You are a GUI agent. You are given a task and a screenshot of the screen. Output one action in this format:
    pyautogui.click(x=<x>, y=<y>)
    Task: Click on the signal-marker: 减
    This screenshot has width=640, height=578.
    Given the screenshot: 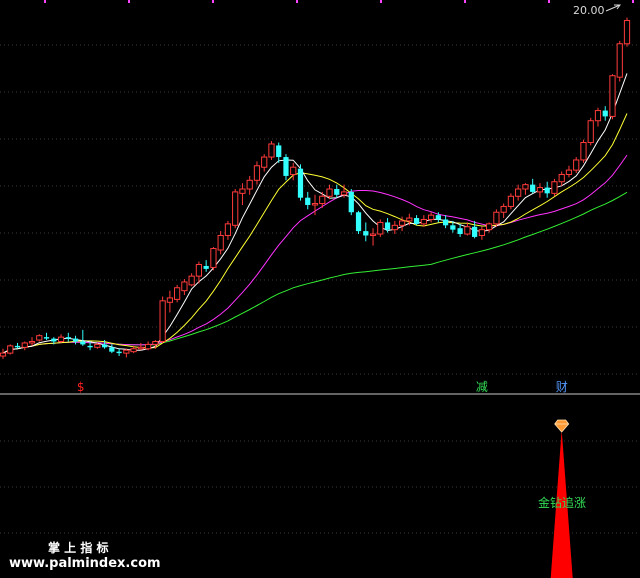 What is the action you would take?
    pyautogui.click(x=482, y=387)
    